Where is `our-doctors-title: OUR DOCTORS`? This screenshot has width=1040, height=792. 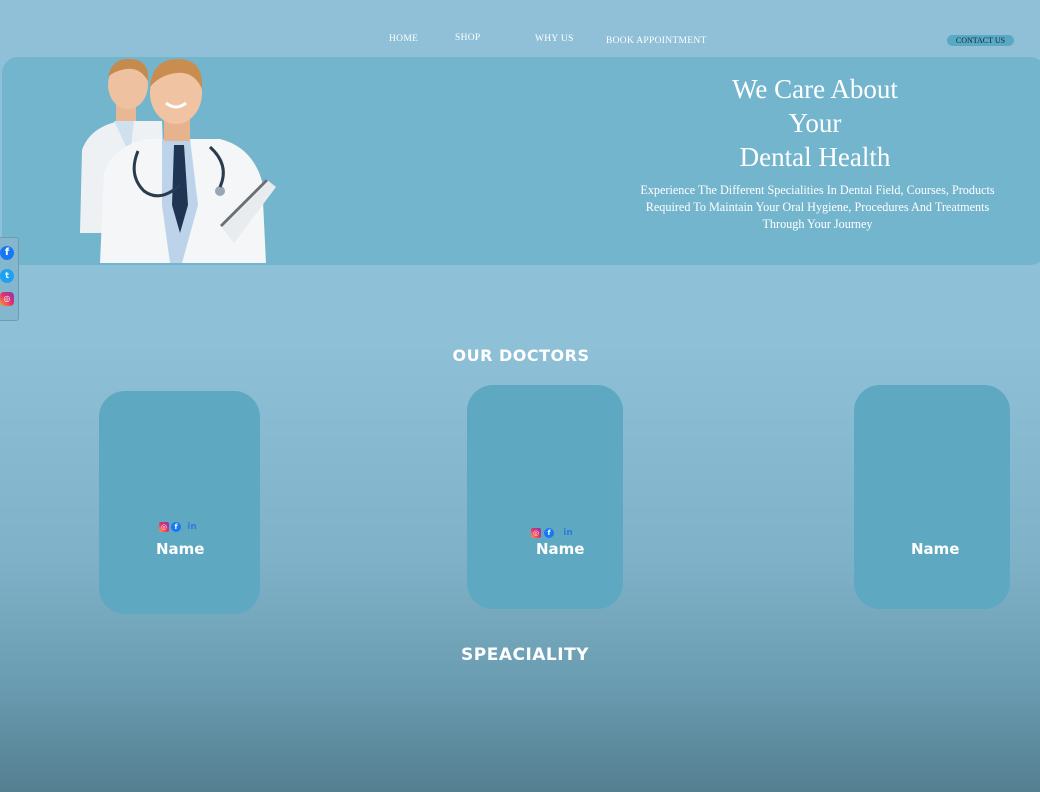
our-doctors-title: OUR DOCTORS is located at coordinates (521, 355).